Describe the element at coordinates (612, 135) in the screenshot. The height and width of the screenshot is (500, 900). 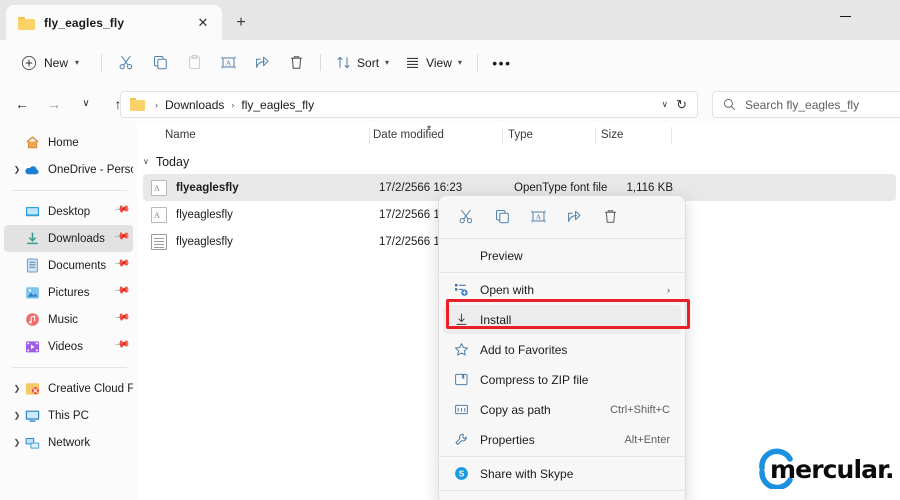
I see `column-header-size: Size` at that location.